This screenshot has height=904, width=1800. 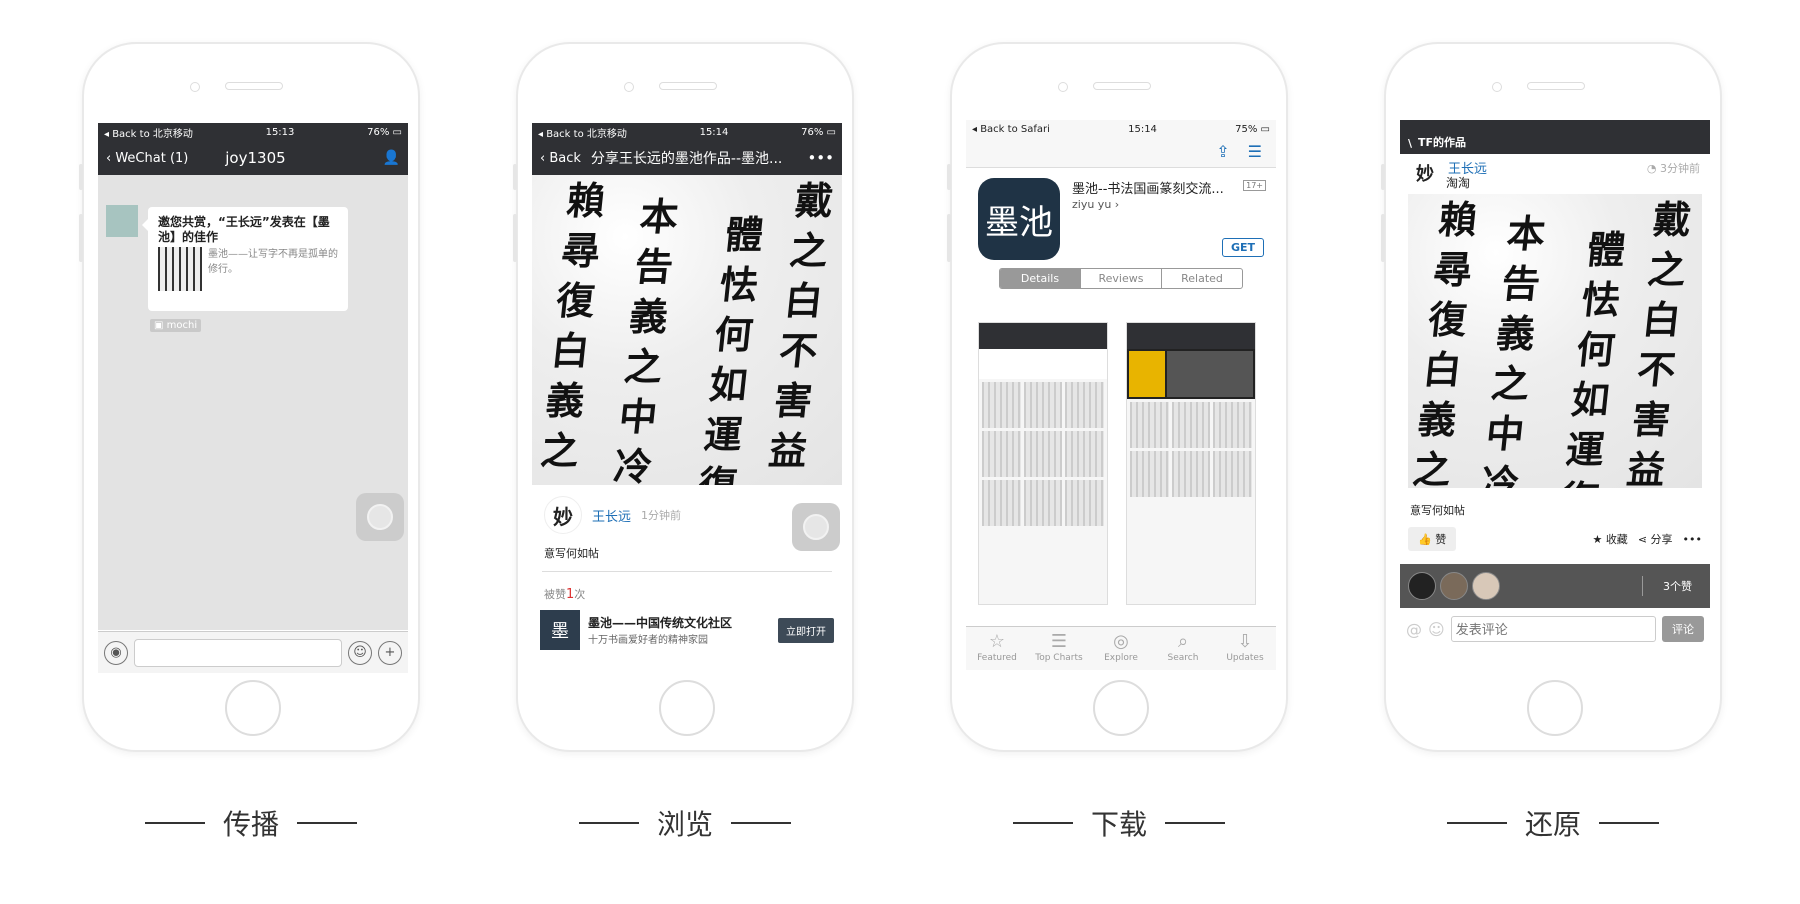 What do you see at coordinates (687, 518) in the screenshot?
I see `author-row: 妙 王长远 1分钟前` at bounding box center [687, 518].